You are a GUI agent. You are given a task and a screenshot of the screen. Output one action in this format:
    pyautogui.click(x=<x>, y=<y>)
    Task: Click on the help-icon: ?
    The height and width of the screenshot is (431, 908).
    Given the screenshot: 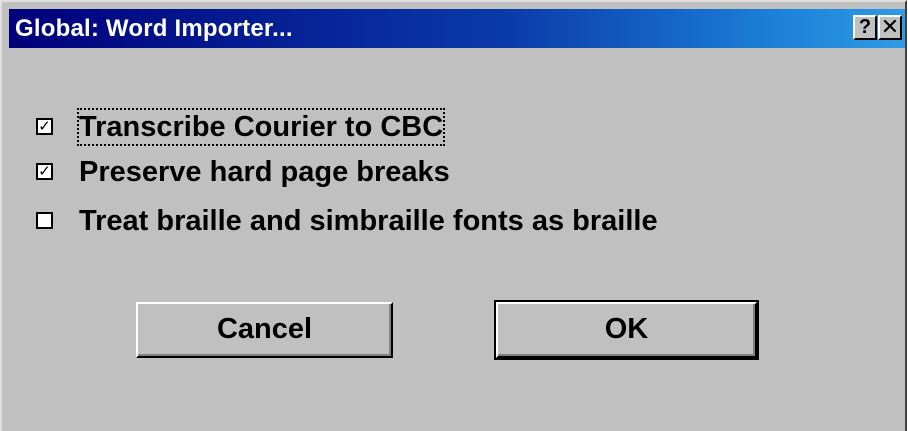 What is the action you would take?
    pyautogui.click(x=865, y=27)
    